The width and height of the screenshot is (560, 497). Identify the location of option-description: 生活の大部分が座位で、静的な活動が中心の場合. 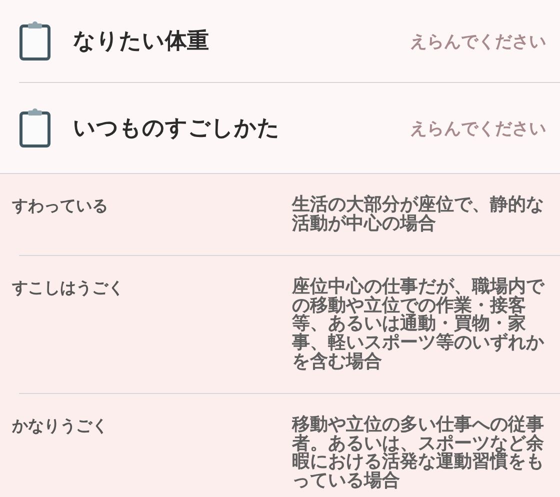
(418, 215).